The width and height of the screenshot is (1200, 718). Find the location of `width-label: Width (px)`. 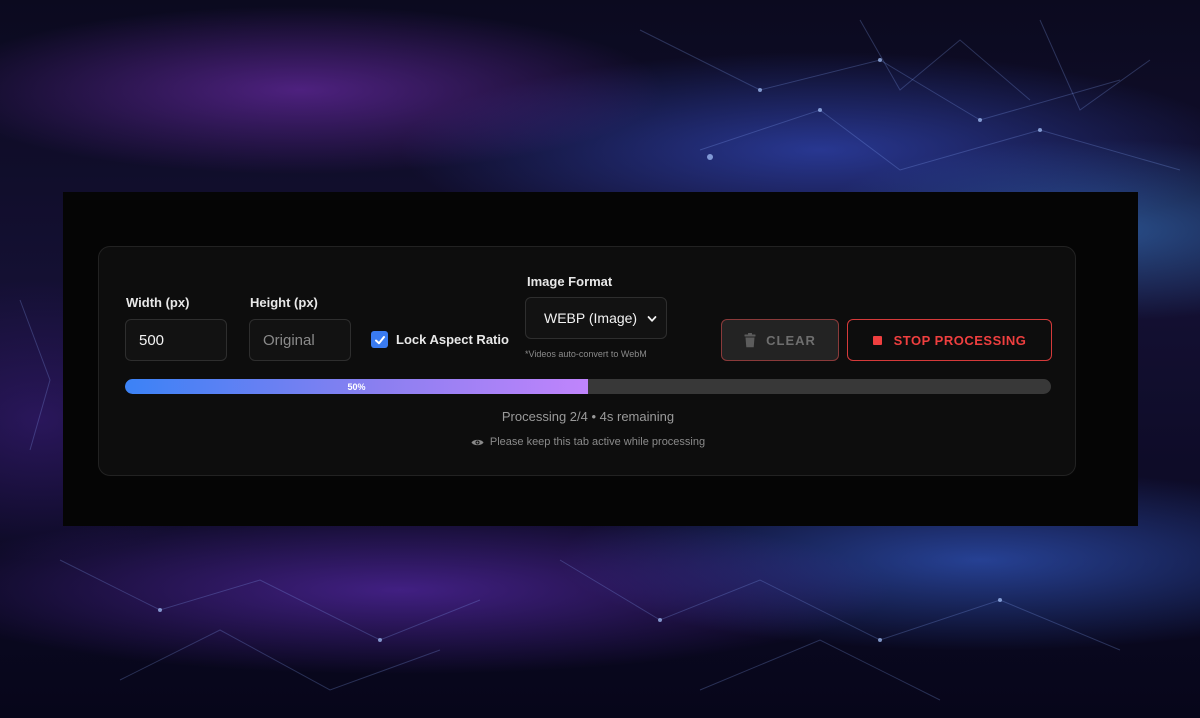

width-label: Width (px) is located at coordinates (158, 302).